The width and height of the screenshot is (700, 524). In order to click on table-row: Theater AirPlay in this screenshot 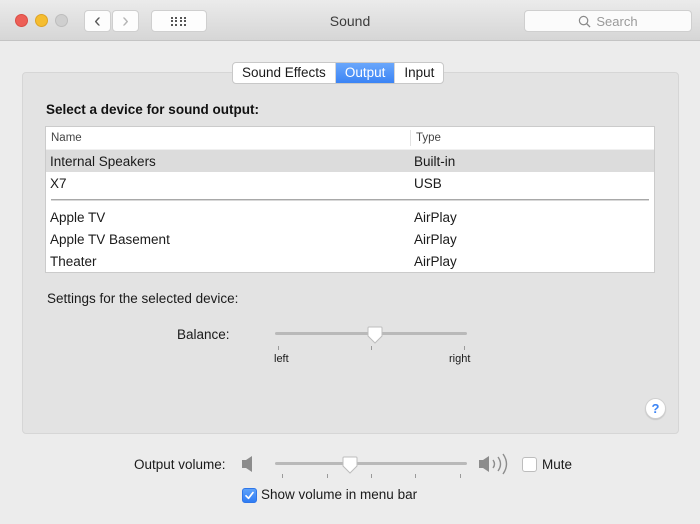, I will do `click(350, 261)`.